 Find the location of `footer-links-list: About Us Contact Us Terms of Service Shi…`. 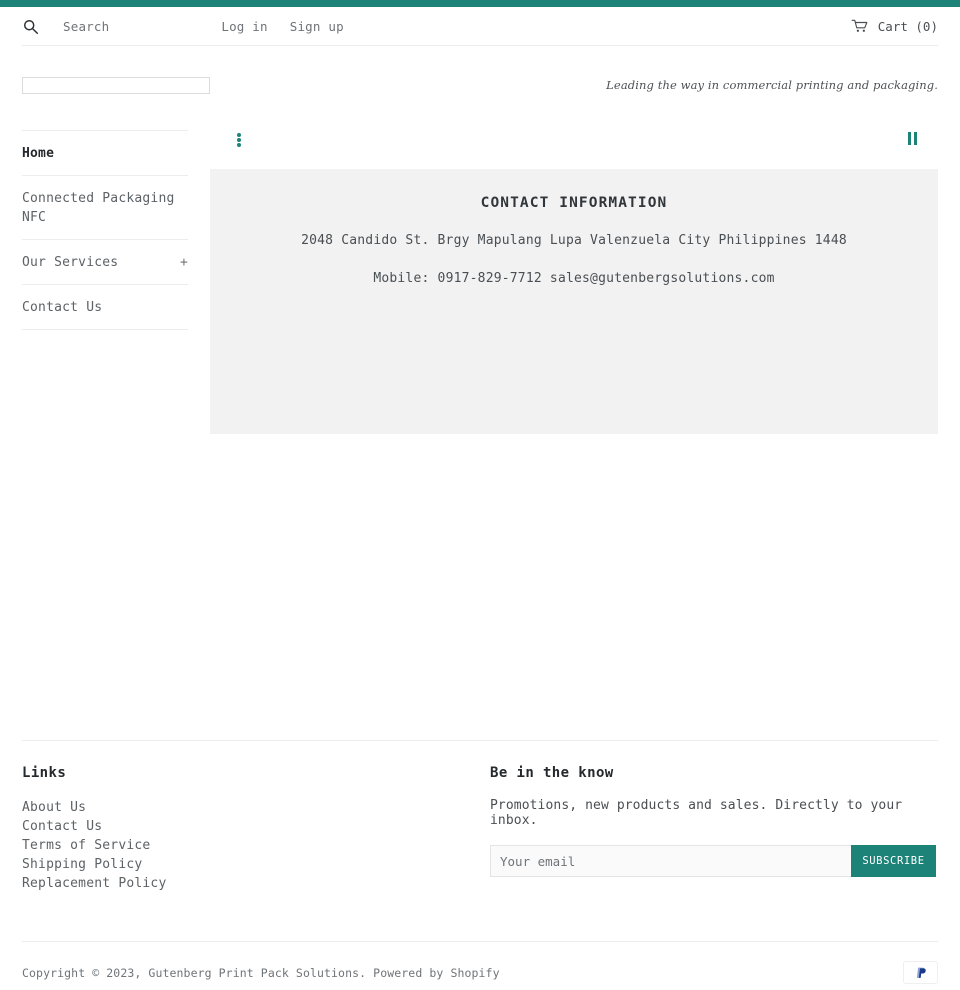

footer-links-list: About Us Contact Us Terms of Service Shi… is located at coordinates (256, 845).